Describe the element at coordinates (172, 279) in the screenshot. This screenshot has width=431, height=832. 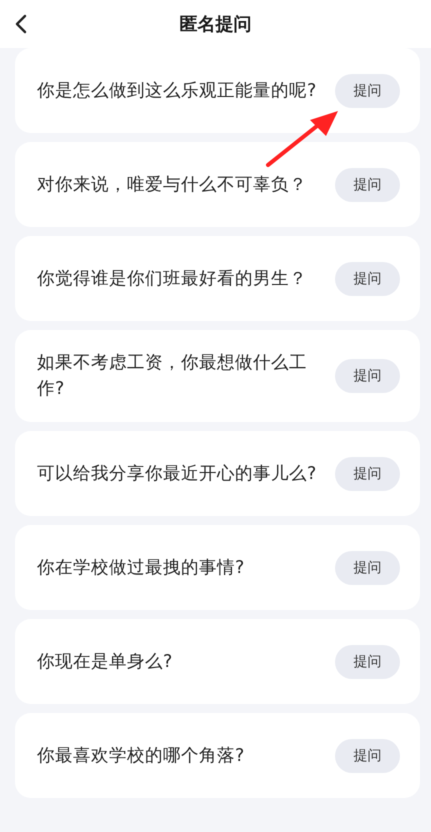
I see `question-text: 你觉得谁是你们班最好看的男生？` at that location.